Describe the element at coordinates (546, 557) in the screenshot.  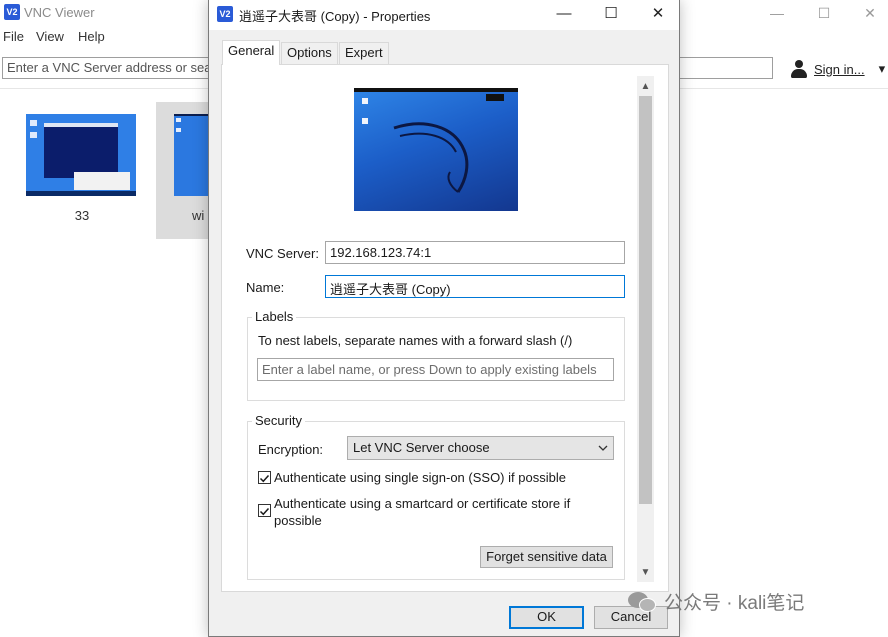
I see `forget-sensitive-data-button: Forget sensitive data` at that location.